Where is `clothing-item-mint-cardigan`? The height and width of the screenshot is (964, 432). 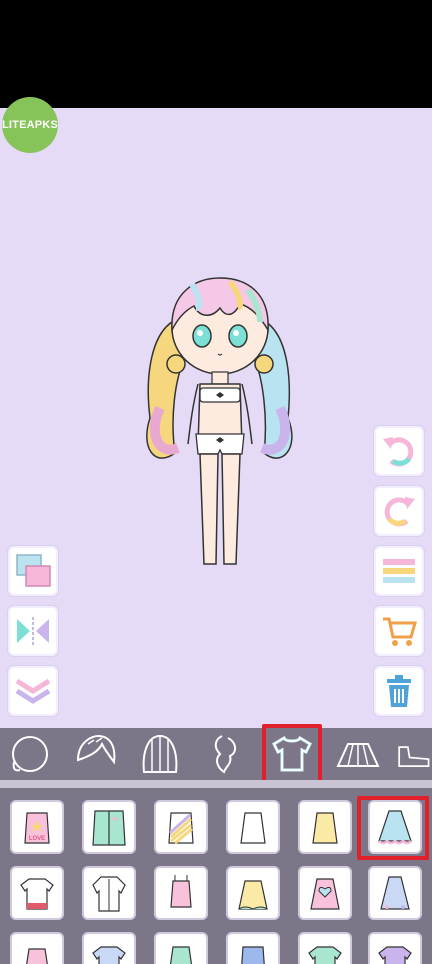
clothing-item-mint-cardigan is located at coordinates (109, 827).